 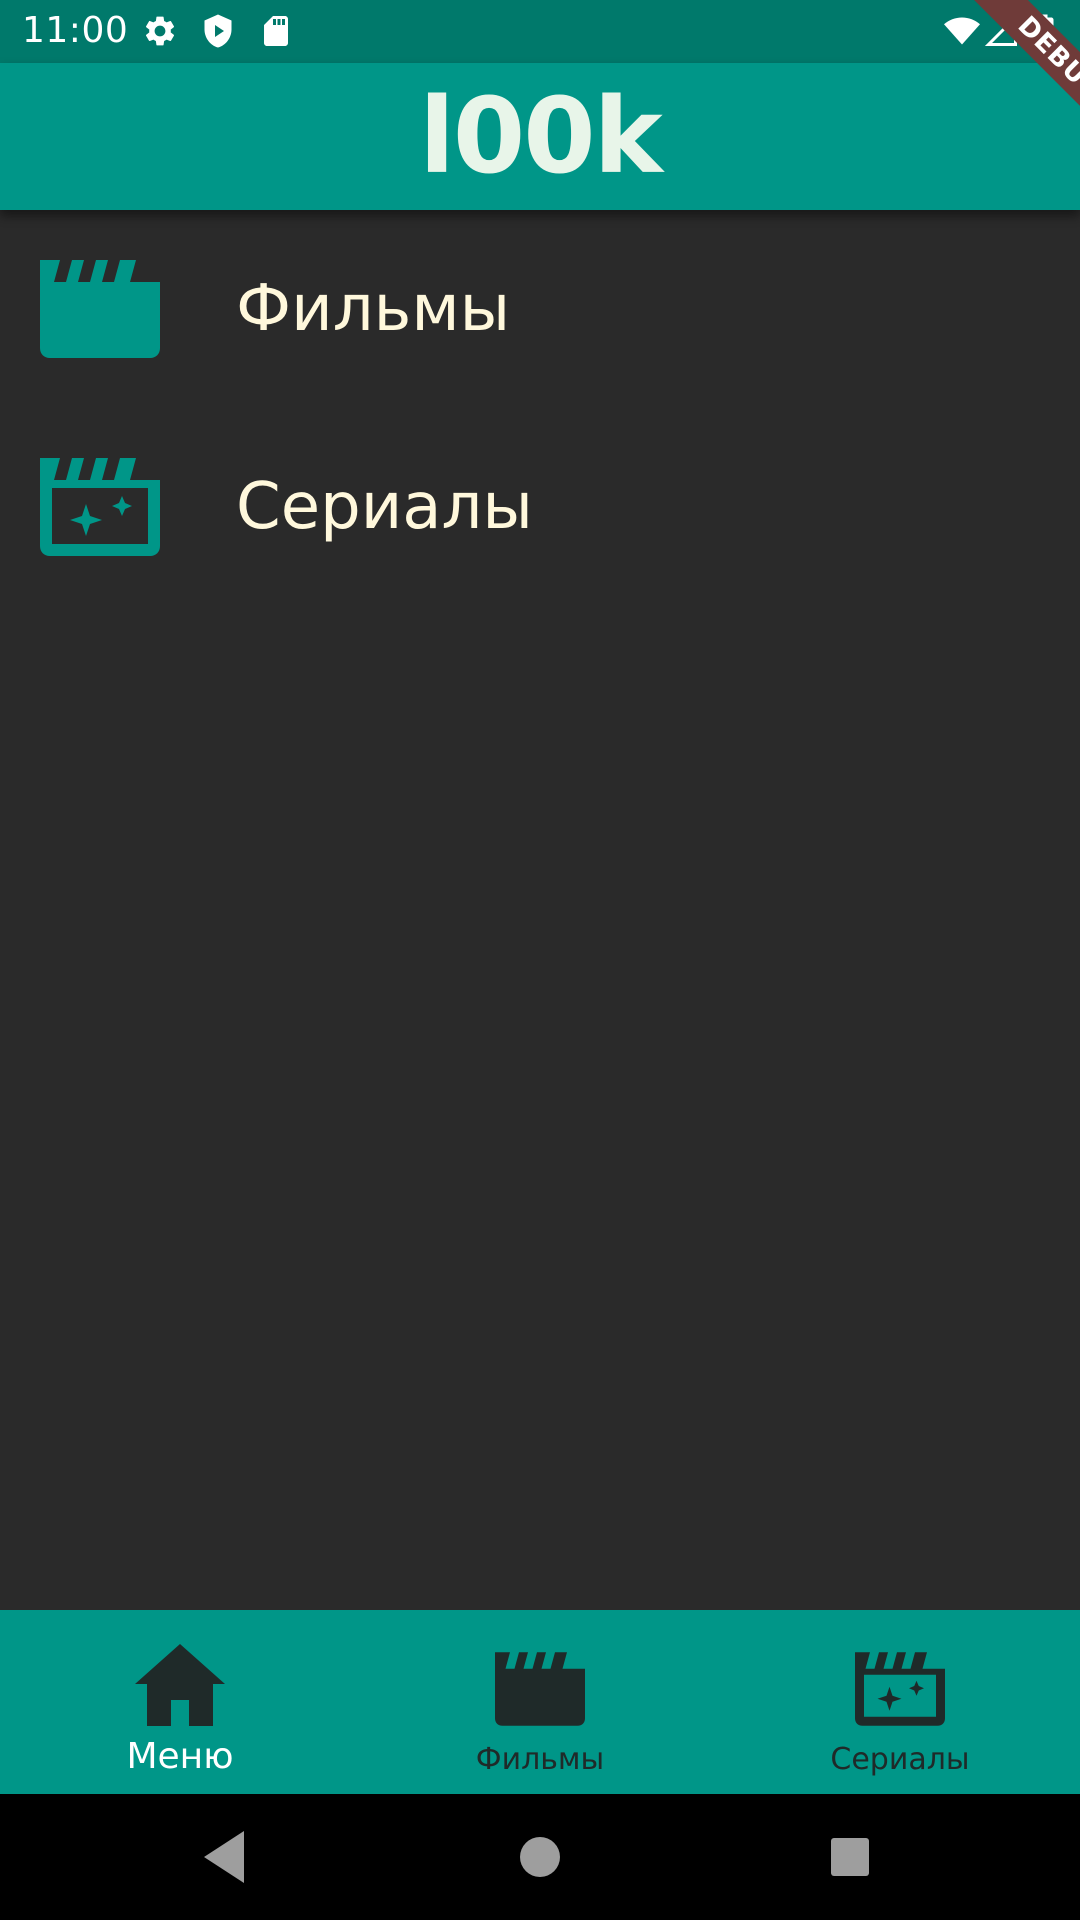 What do you see at coordinates (540, 309) in the screenshot?
I see `menu-item-movies: Фильмы` at bounding box center [540, 309].